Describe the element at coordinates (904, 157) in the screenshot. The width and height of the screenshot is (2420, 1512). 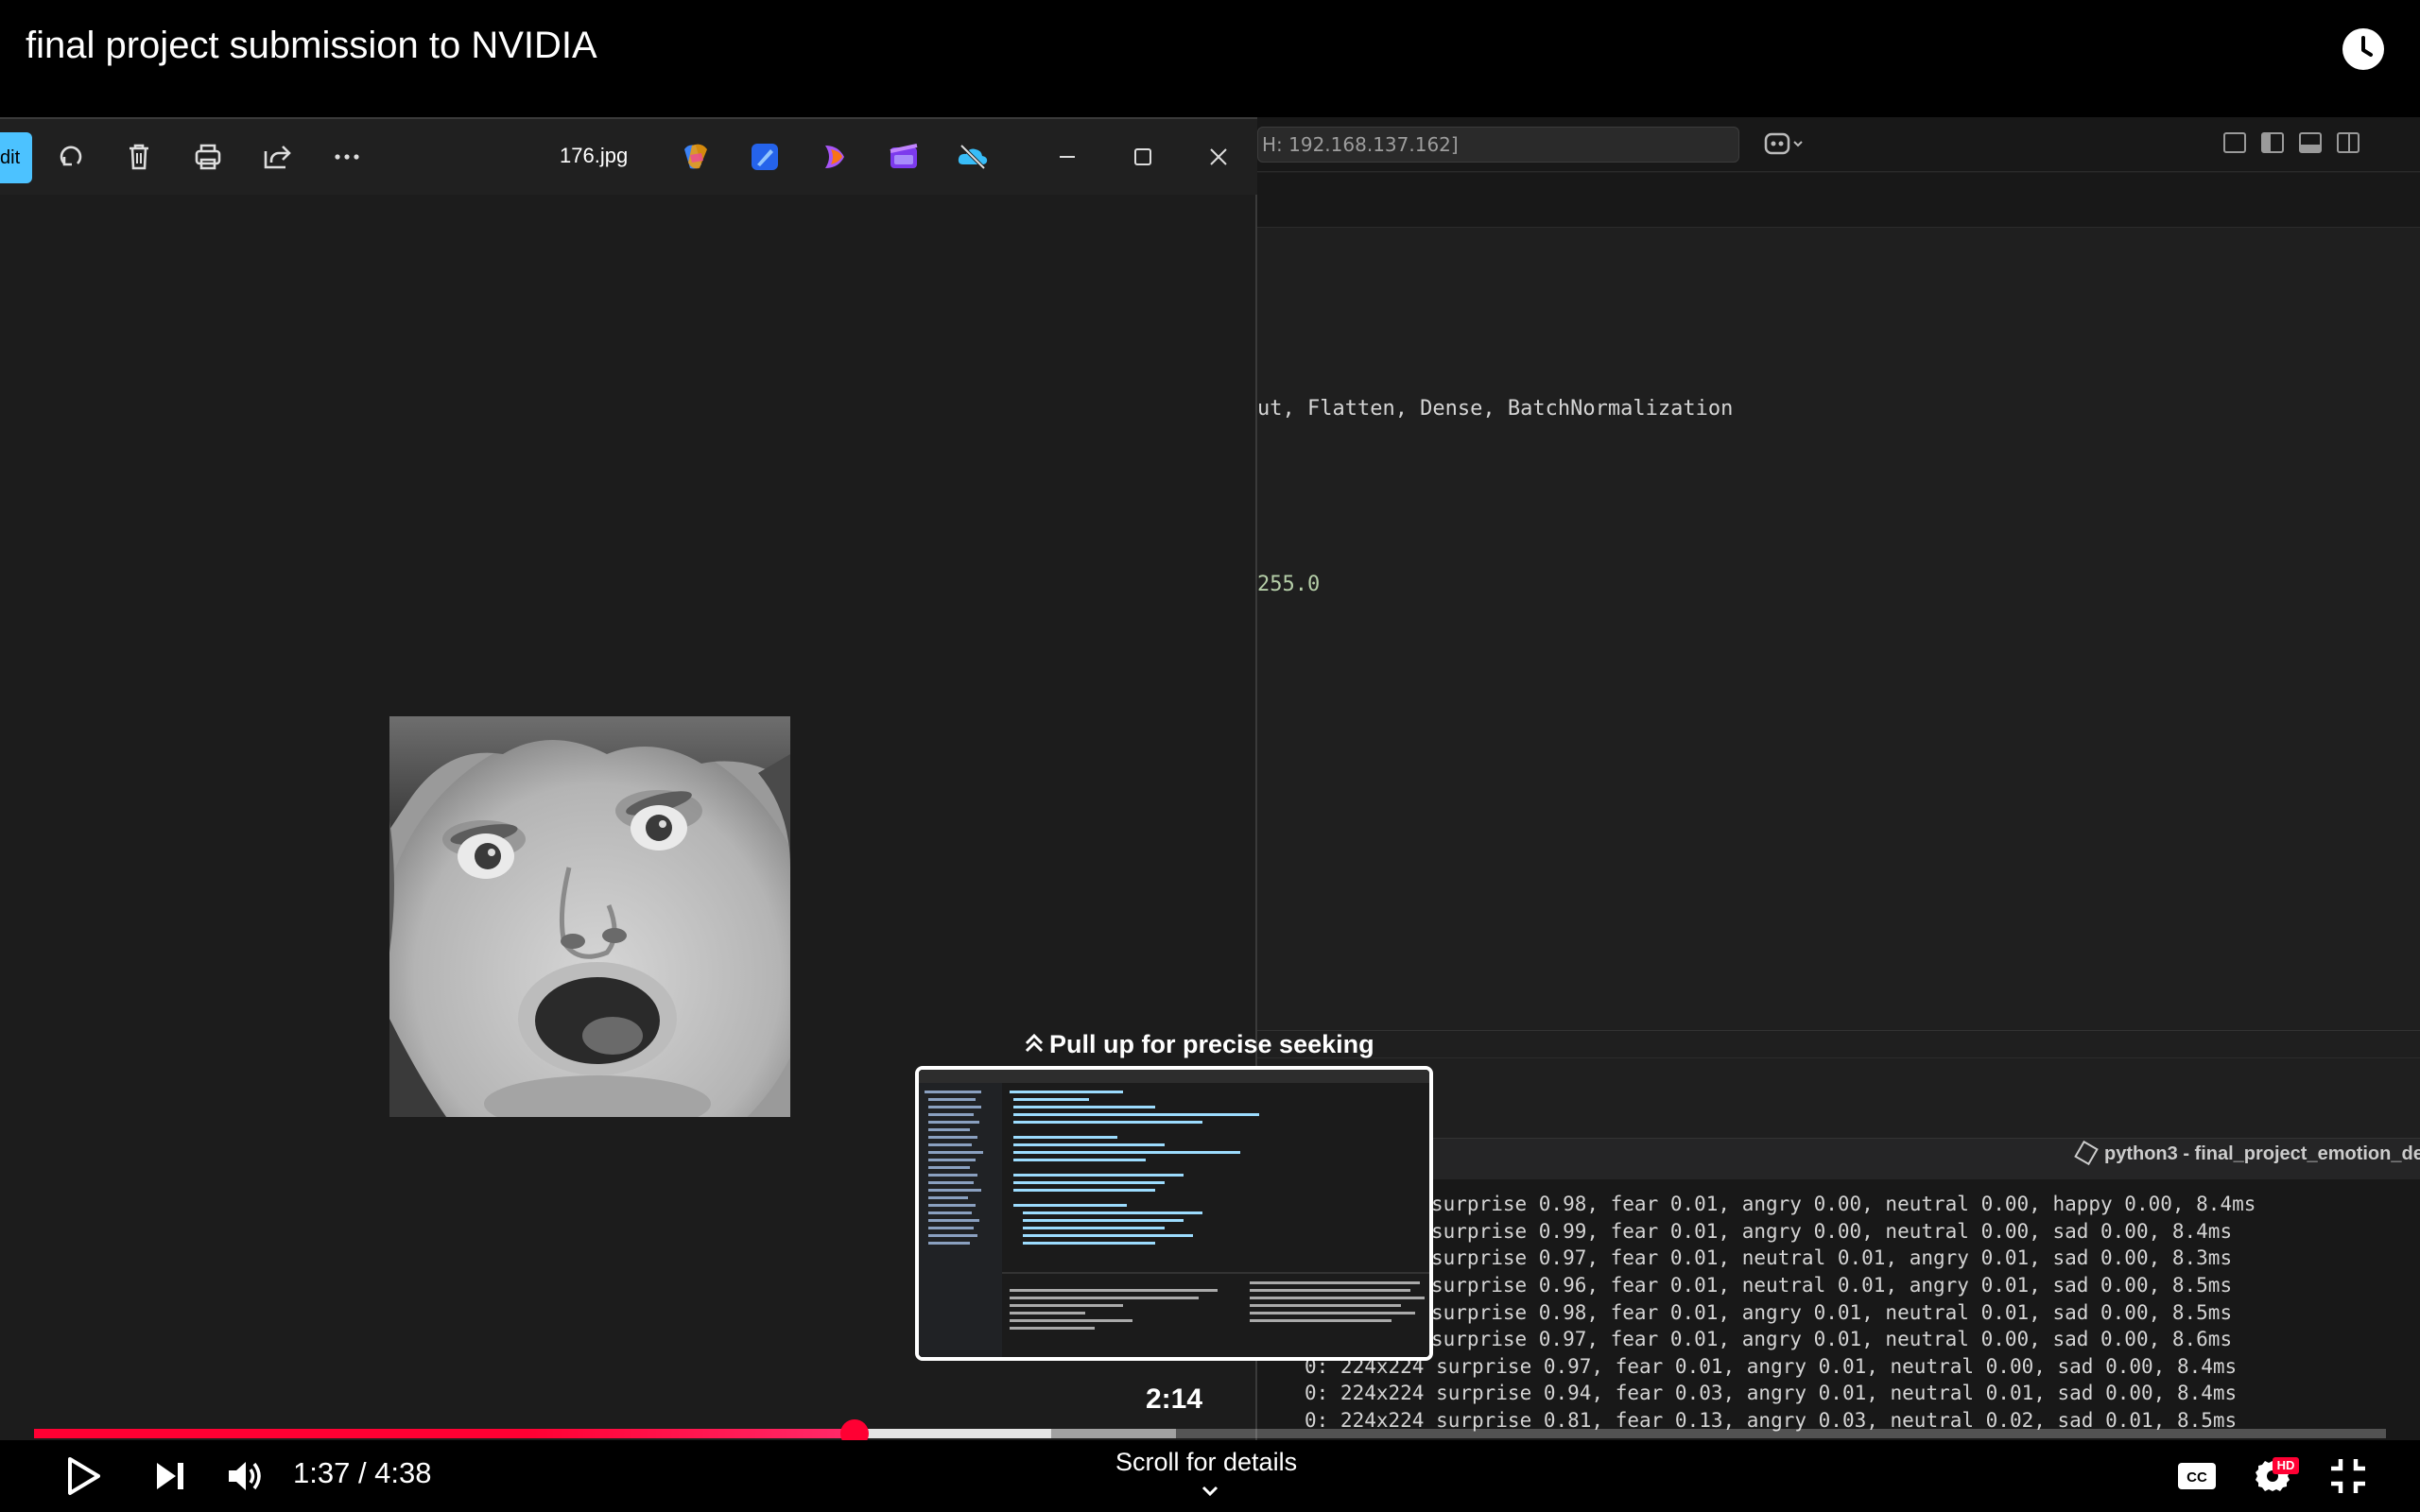
I see `video-editor-icon` at that location.